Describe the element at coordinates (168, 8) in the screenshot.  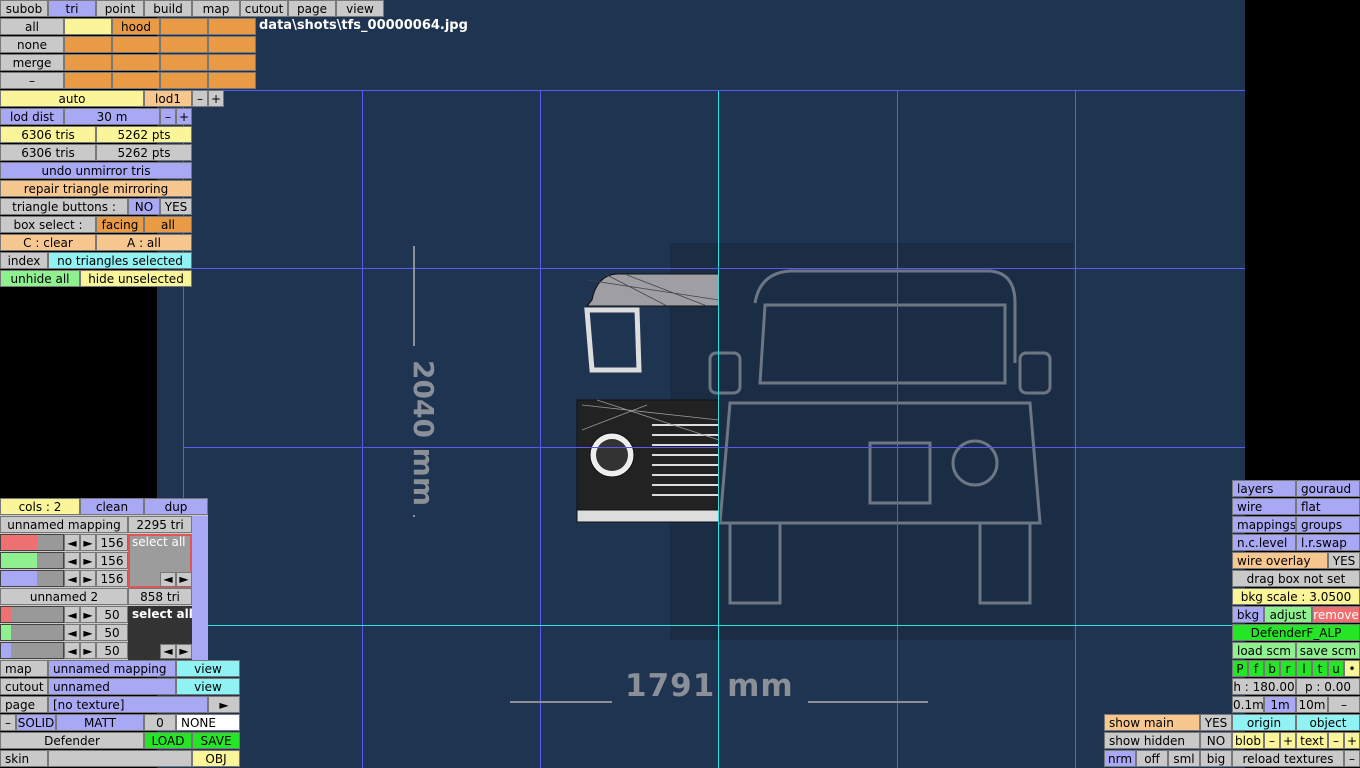
I see `menu-build: build` at that location.